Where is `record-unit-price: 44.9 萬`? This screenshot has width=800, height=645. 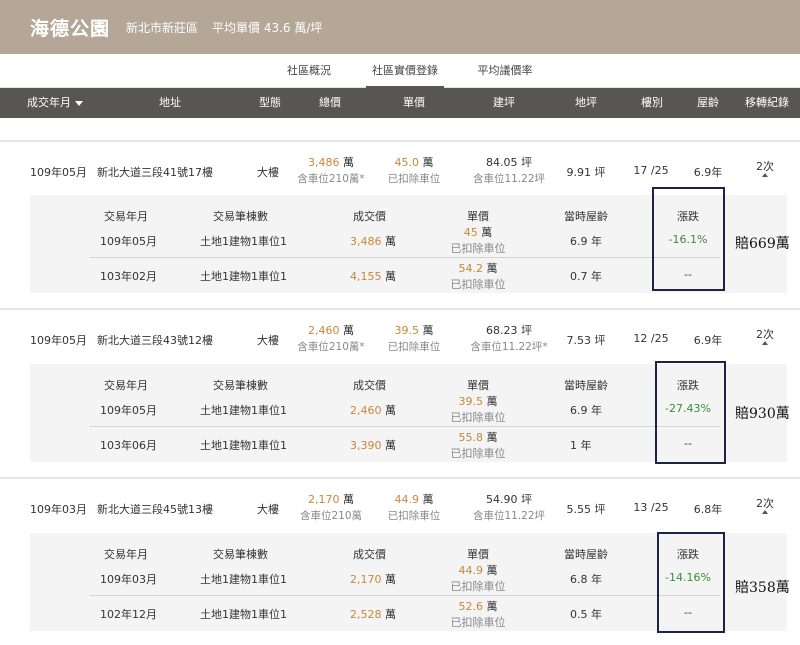
record-unit-price: 44.9 萬 is located at coordinates (414, 499).